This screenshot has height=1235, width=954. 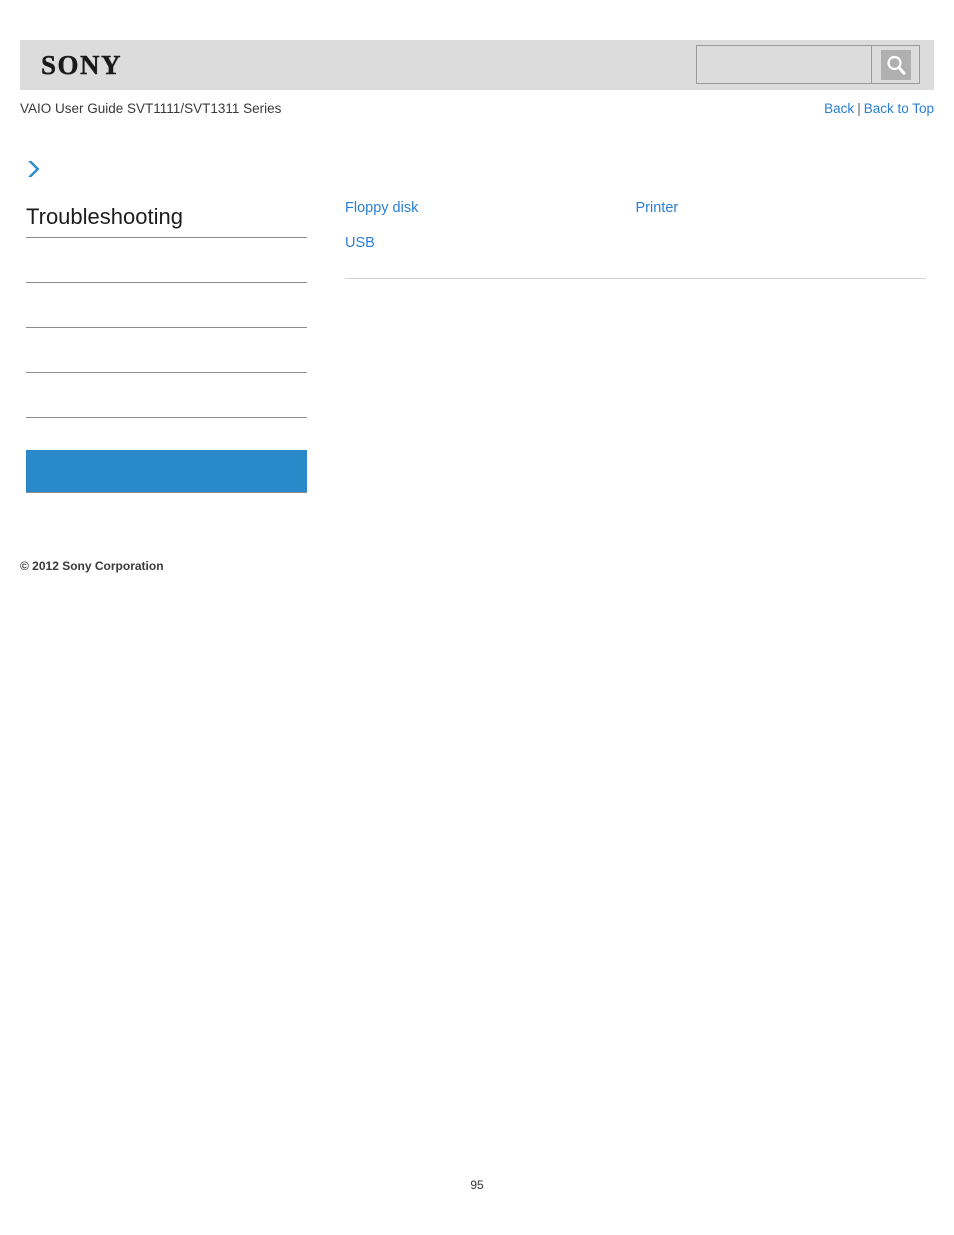 What do you see at coordinates (783, 64) in the screenshot?
I see `search-input` at bounding box center [783, 64].